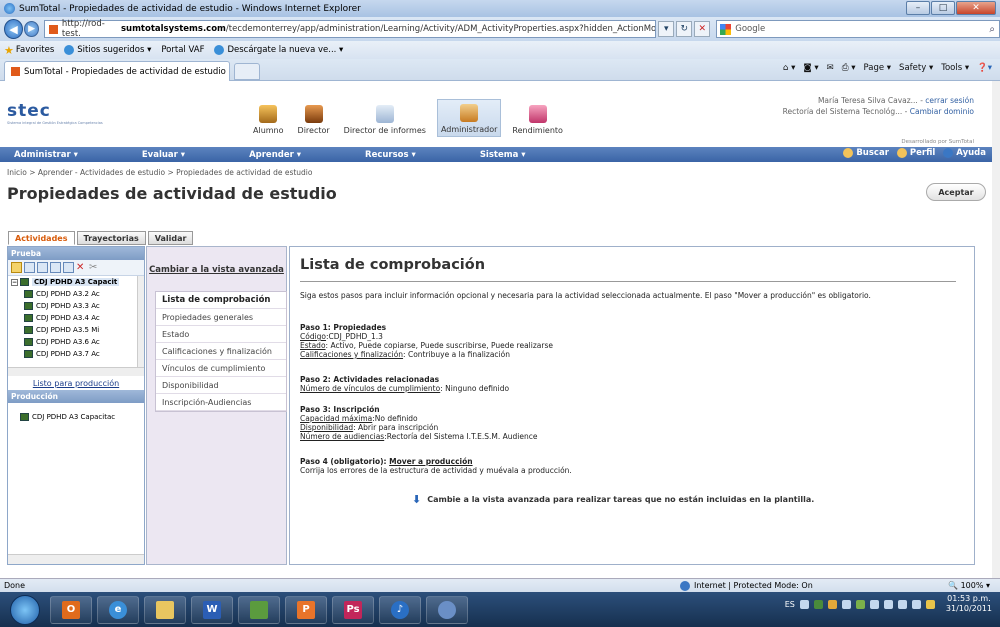 The image size is (1000, 627). Describe the element at coordinates (14, 29) in the screenshot. I see `back-button: ◀` at that location.